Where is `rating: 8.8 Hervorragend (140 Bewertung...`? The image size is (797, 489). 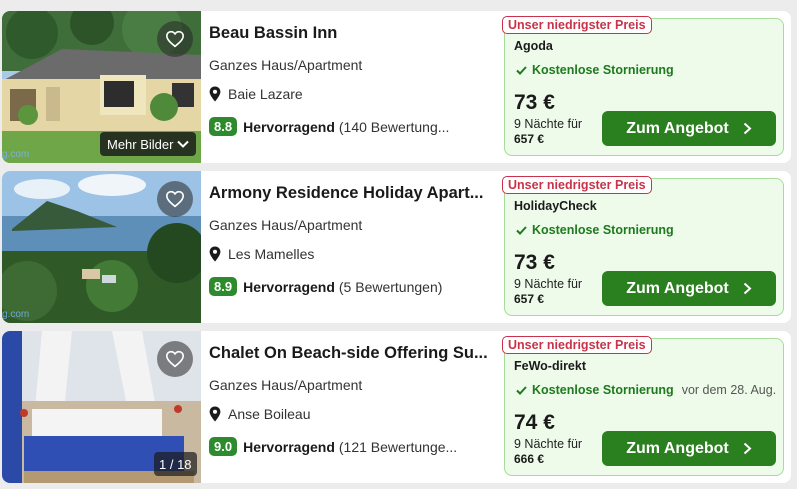 rating: 8.8 Hervorragend (140 Bewertung... is located at coordinates (351, 126).